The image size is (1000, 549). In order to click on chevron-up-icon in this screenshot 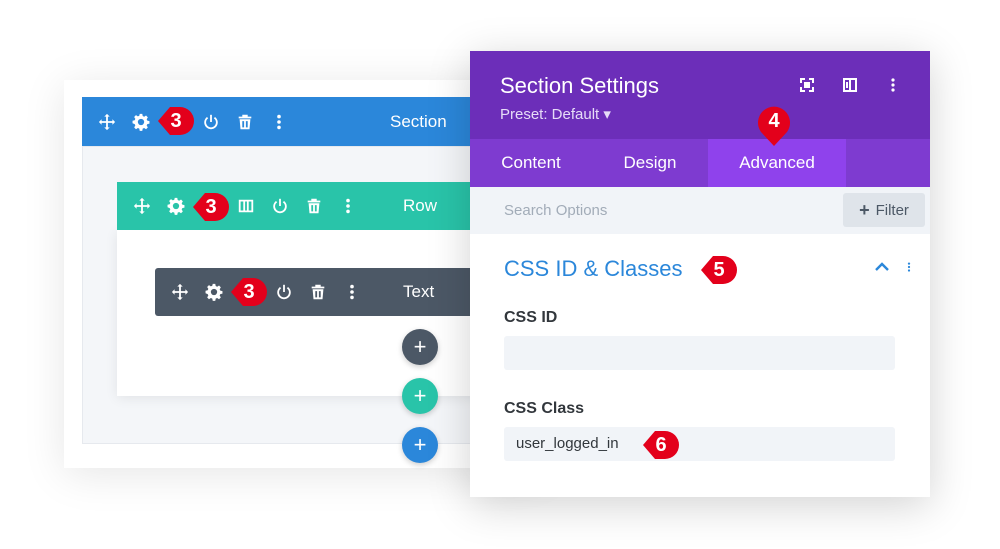, I will do `click(882, 267)`.